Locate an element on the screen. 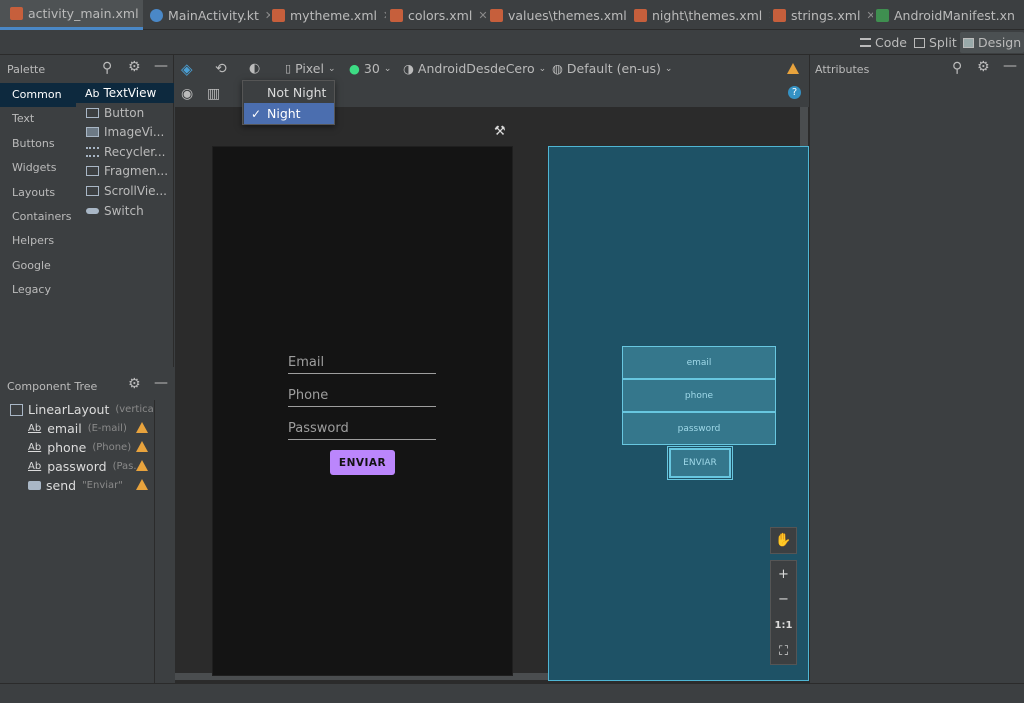  fit-screen-icon: ⛶ is located at coordinates (783, 651).